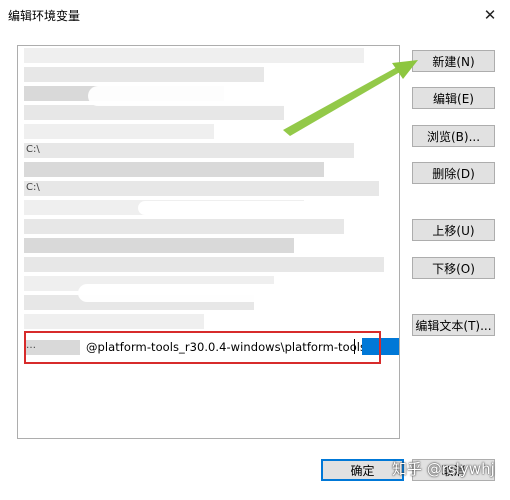 The image size is (510, 500). Describe the element at coordinates (350, 98) in the screenshot. I see `green-arrow-annotation` at that location.